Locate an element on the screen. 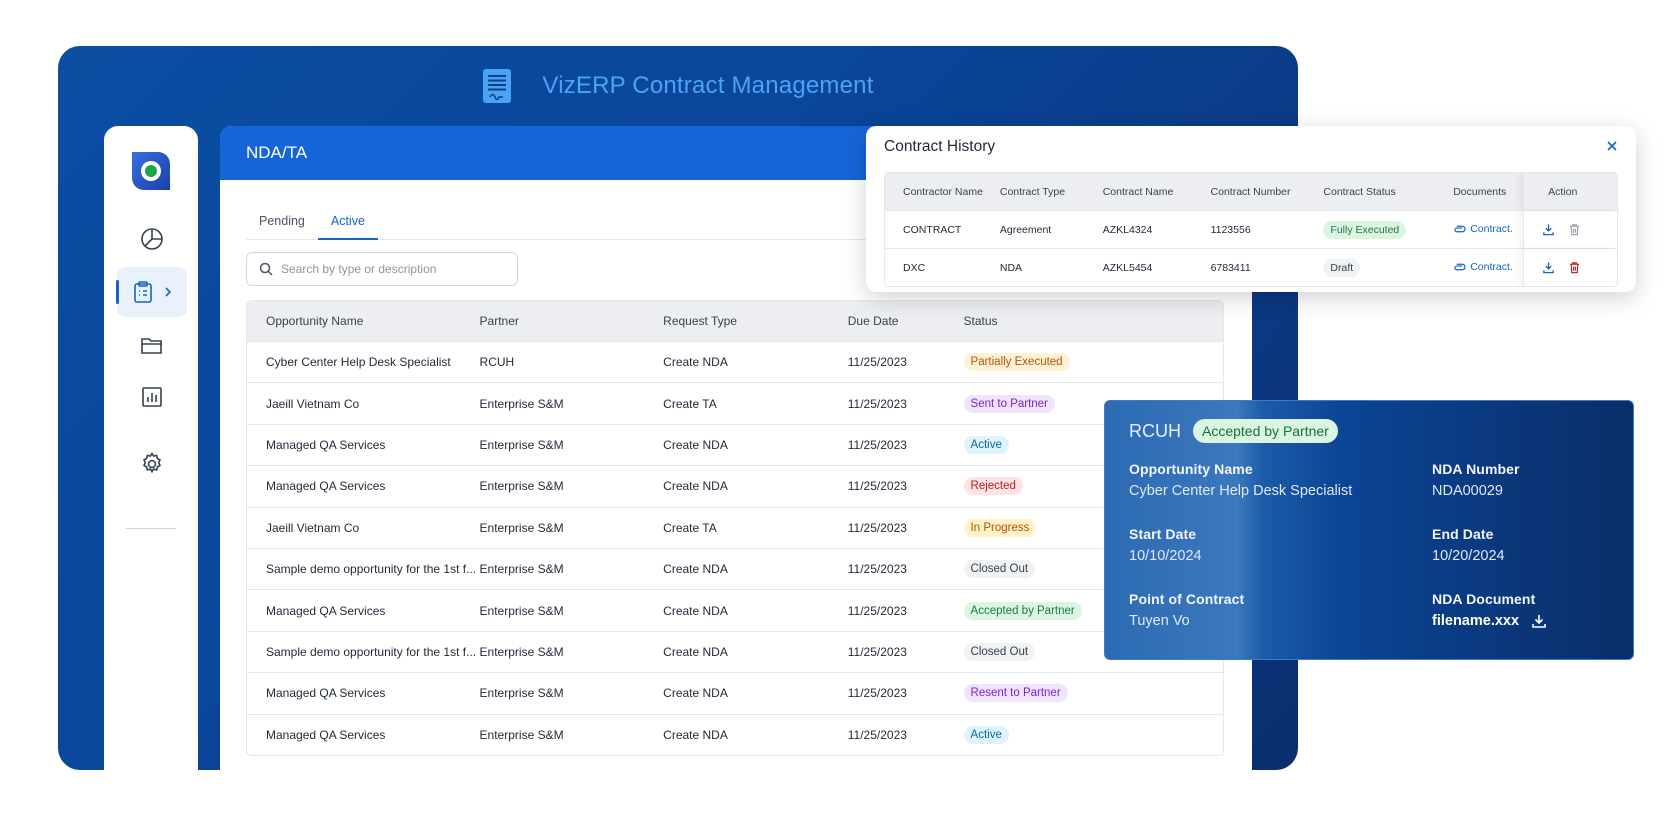 The height and width of the screenshot is (816, 1664). document-file-link: filename.xxx is located at coordinates (1489, 621).